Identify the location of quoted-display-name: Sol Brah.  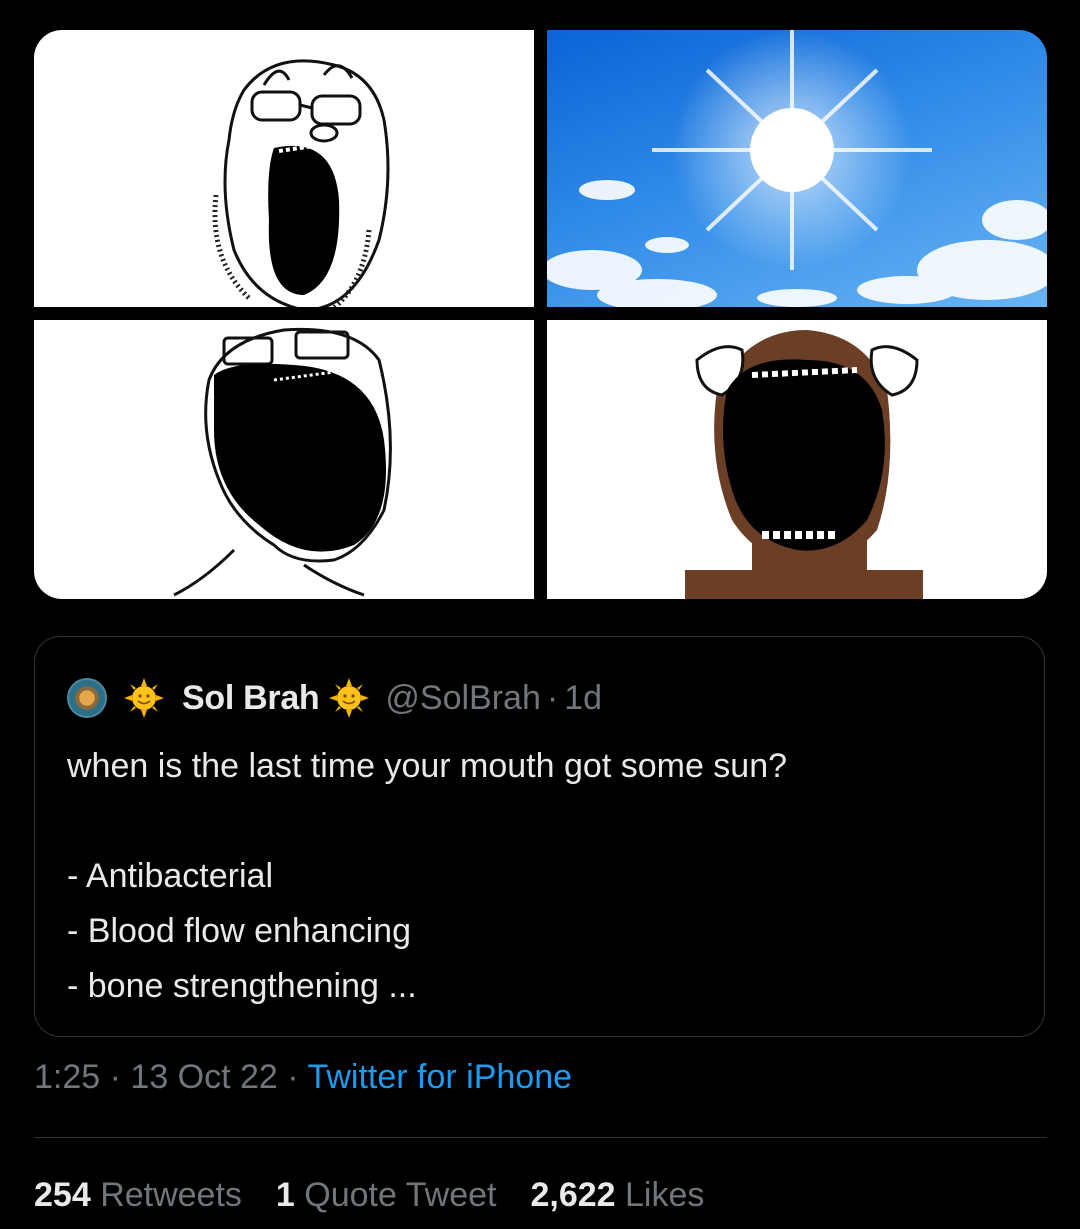
(251, 698).